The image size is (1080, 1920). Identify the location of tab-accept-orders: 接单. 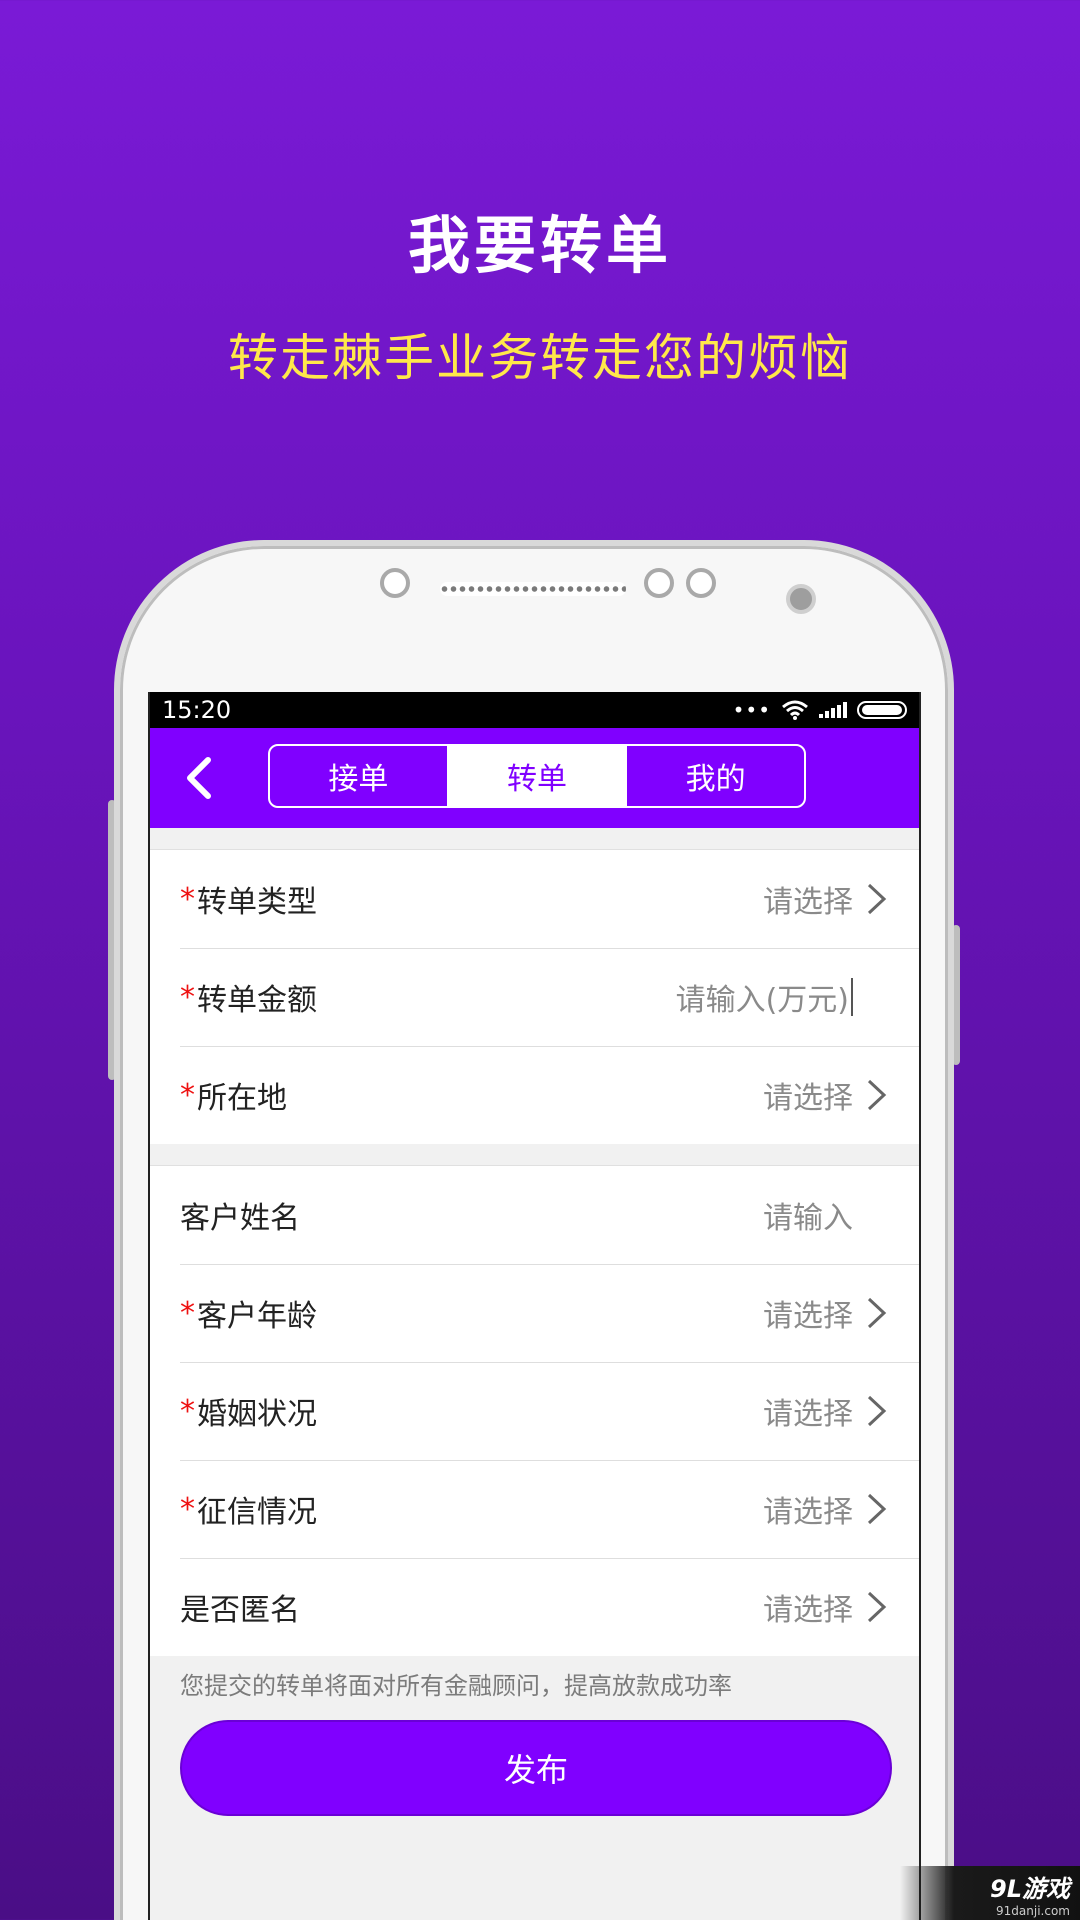
(359, 776).